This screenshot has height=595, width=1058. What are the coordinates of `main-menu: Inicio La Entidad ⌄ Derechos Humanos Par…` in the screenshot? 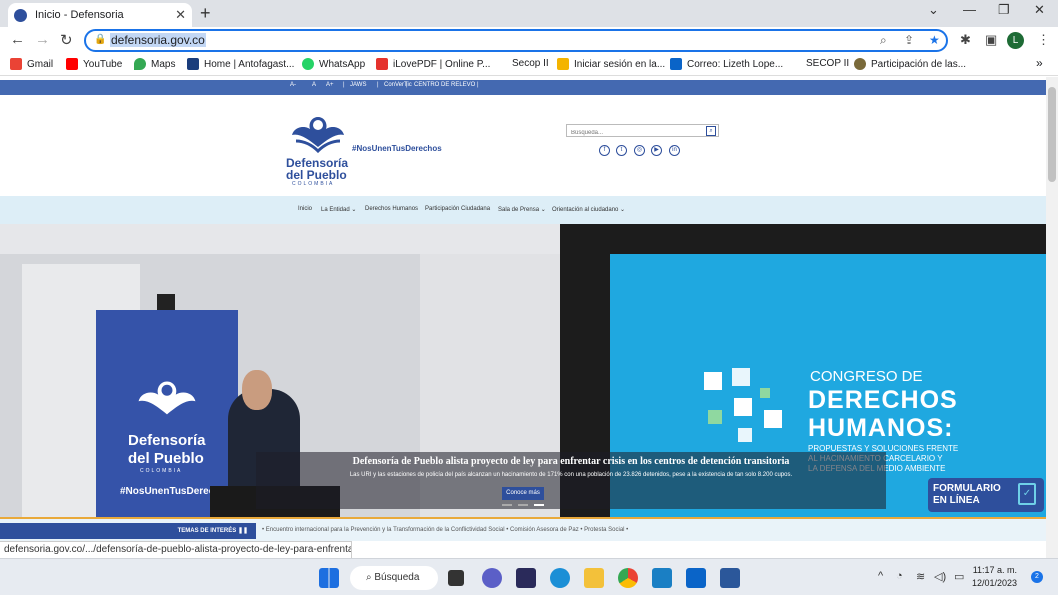 It's located at (523, 210).